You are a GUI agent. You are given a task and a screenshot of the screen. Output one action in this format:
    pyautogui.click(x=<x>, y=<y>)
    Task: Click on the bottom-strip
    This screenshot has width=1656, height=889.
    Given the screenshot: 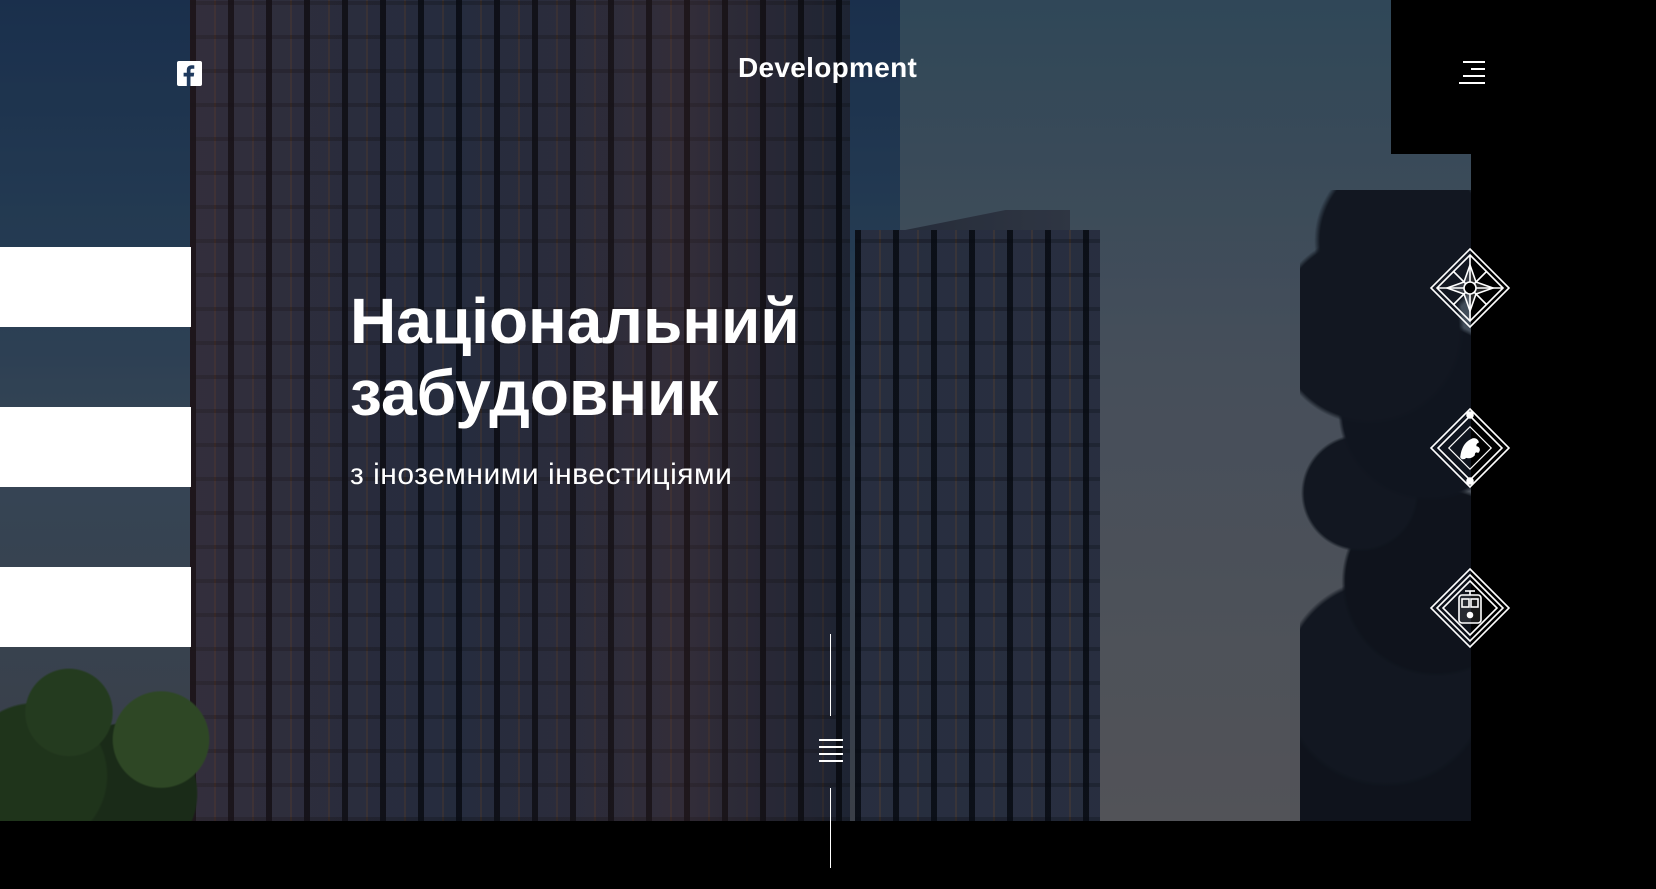 What is the action you would take?
    pyautogui.click(x=828, y=855)
    